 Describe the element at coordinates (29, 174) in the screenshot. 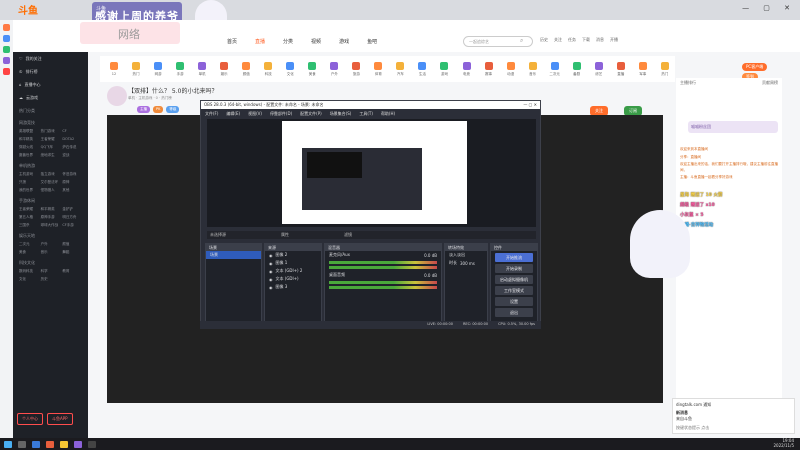

I see `sidebar-grid-item: 主机游戏` at that location.